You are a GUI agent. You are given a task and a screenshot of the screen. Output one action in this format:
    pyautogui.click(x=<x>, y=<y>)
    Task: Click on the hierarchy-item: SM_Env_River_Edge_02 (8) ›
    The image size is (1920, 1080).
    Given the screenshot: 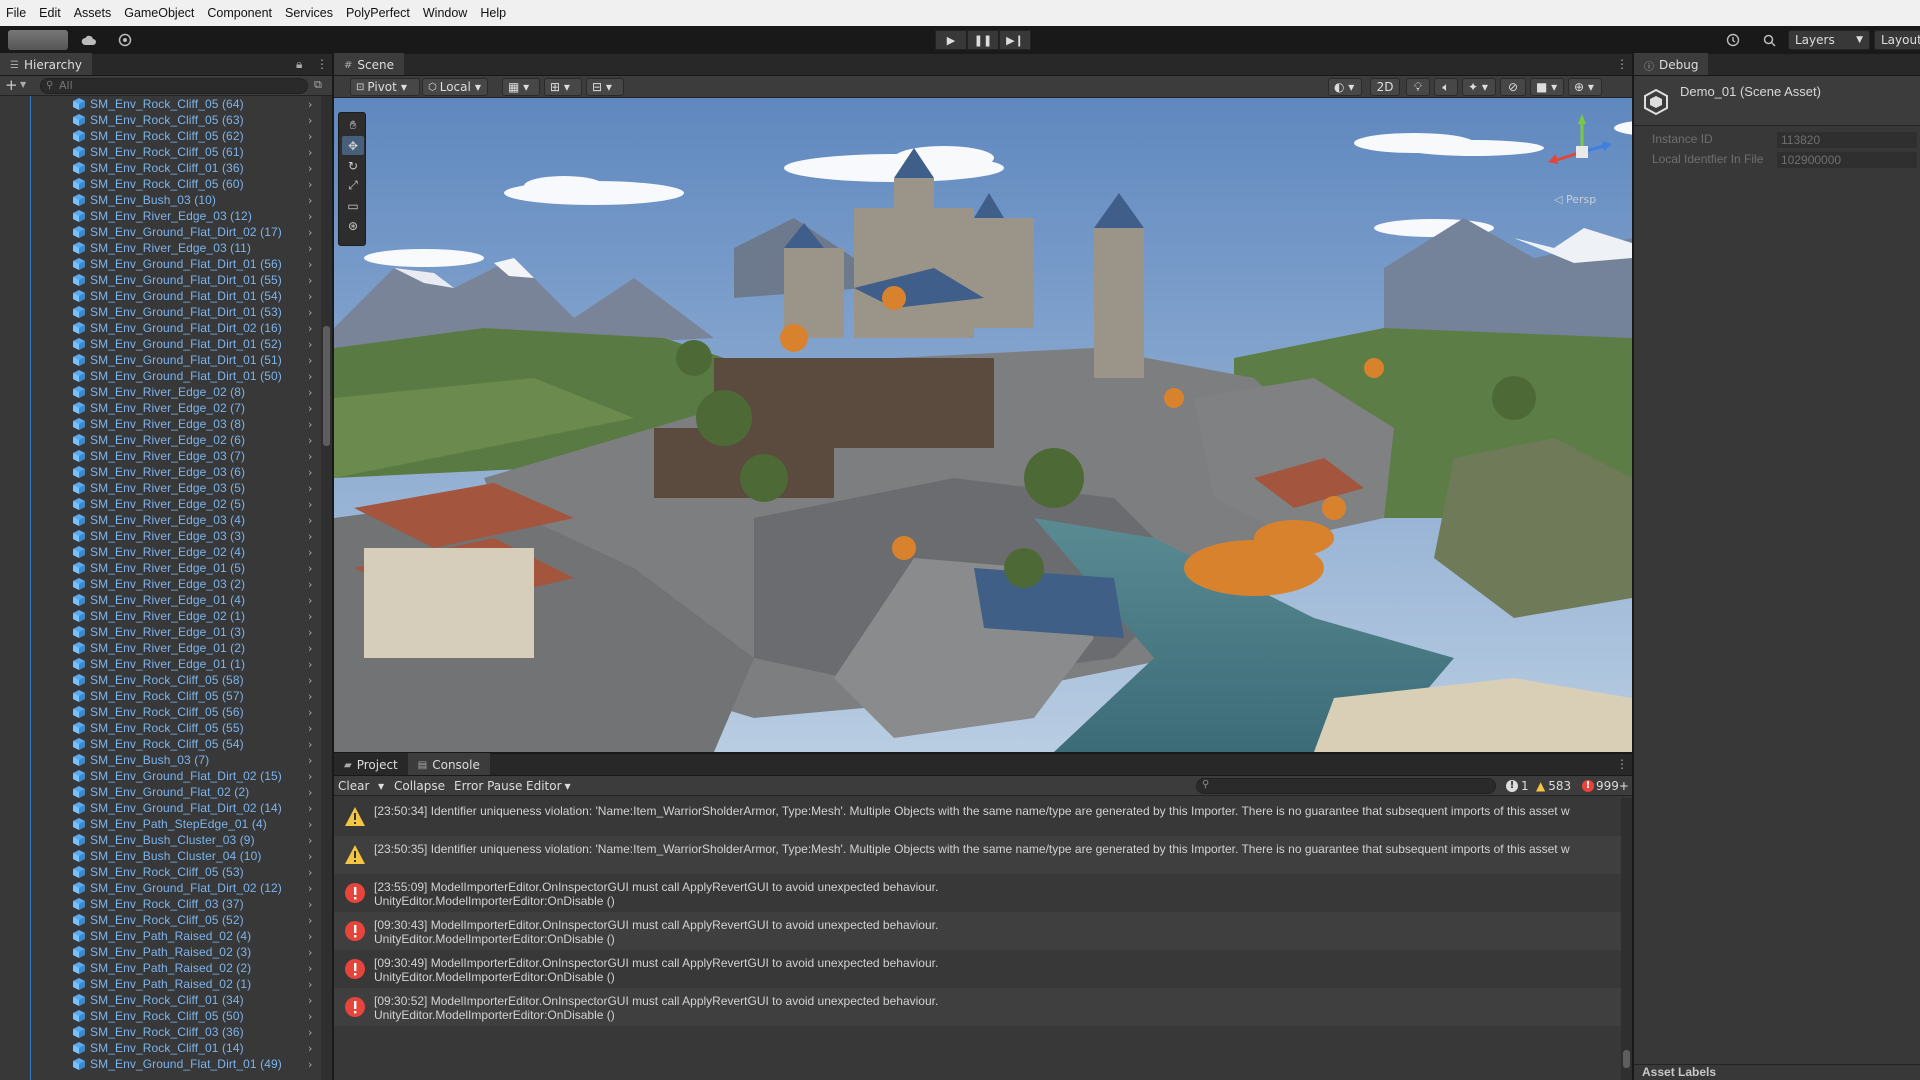 What is the action you would take?
    pyautogui.click(x=160, y=392)
    